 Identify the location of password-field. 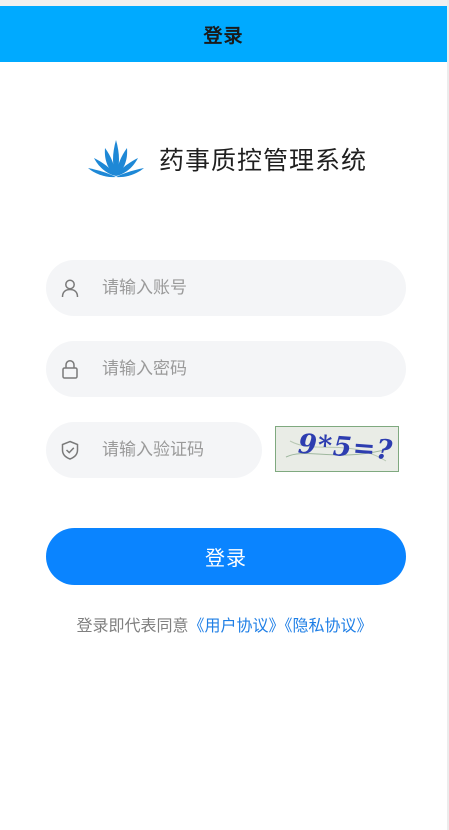
(226, 369).